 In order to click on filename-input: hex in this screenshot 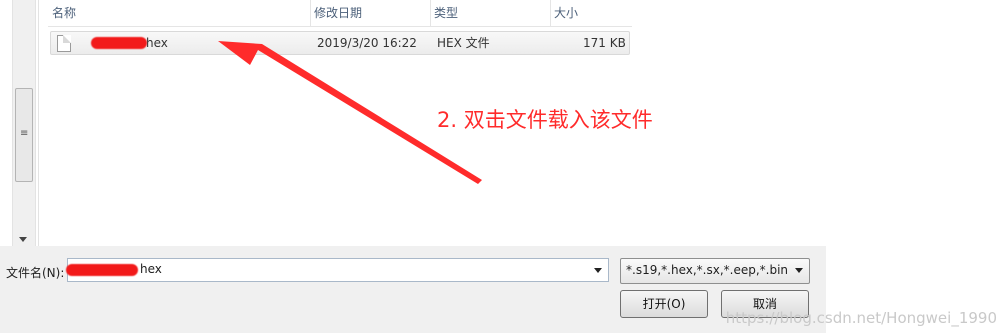, I will do `click(337, 270)`.